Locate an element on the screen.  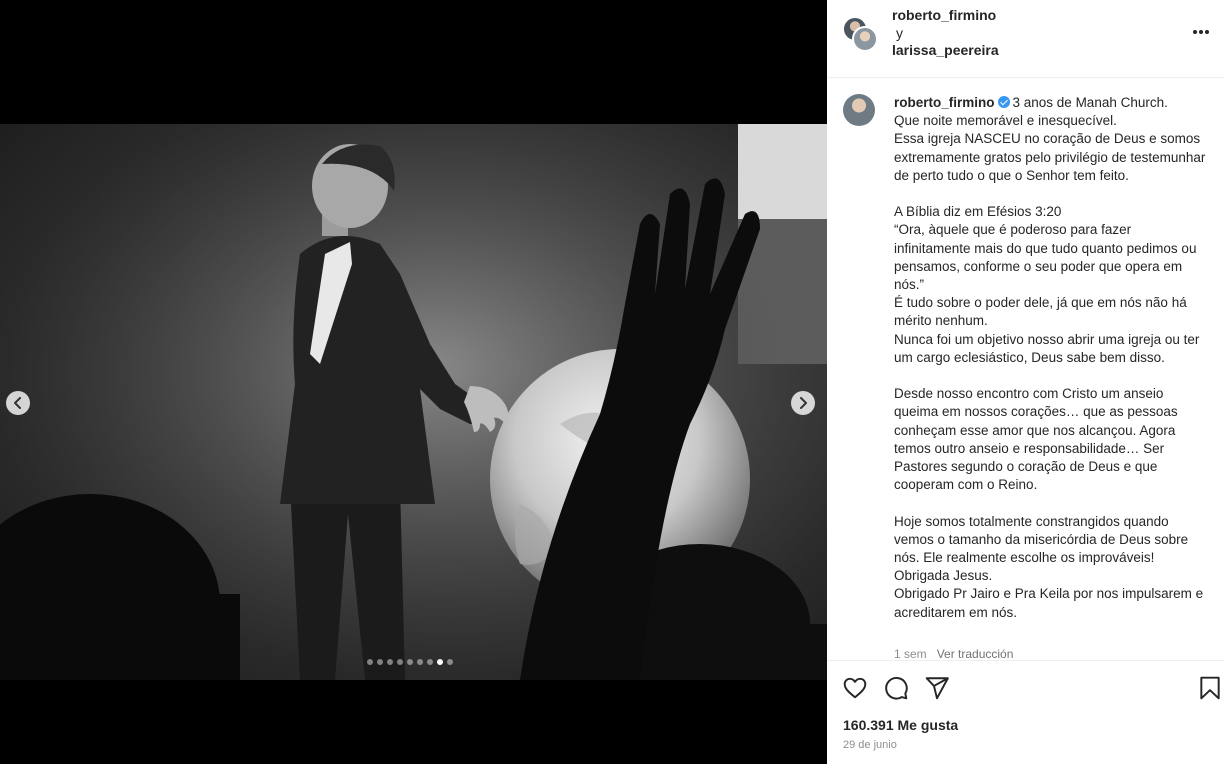
comment-icon is located at coordinates (896, 688).